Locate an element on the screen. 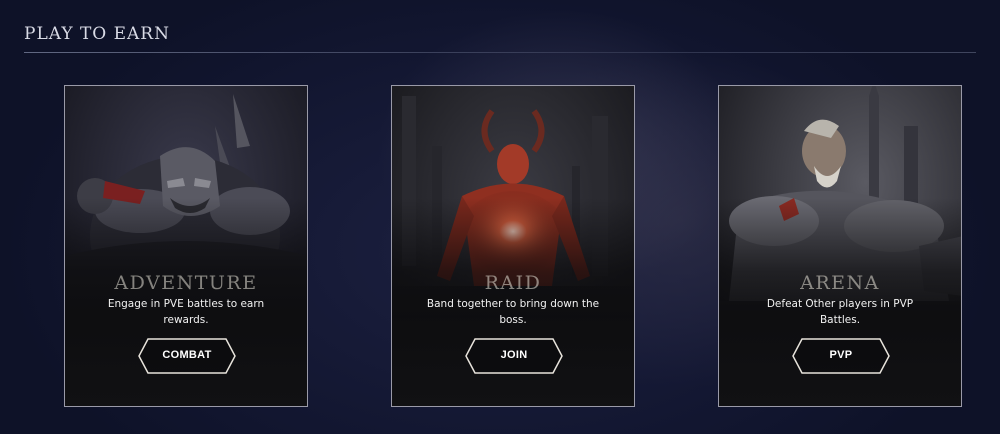  card-description: Defeat Other players in PVP Battles. is located at coordinates (840, 312).